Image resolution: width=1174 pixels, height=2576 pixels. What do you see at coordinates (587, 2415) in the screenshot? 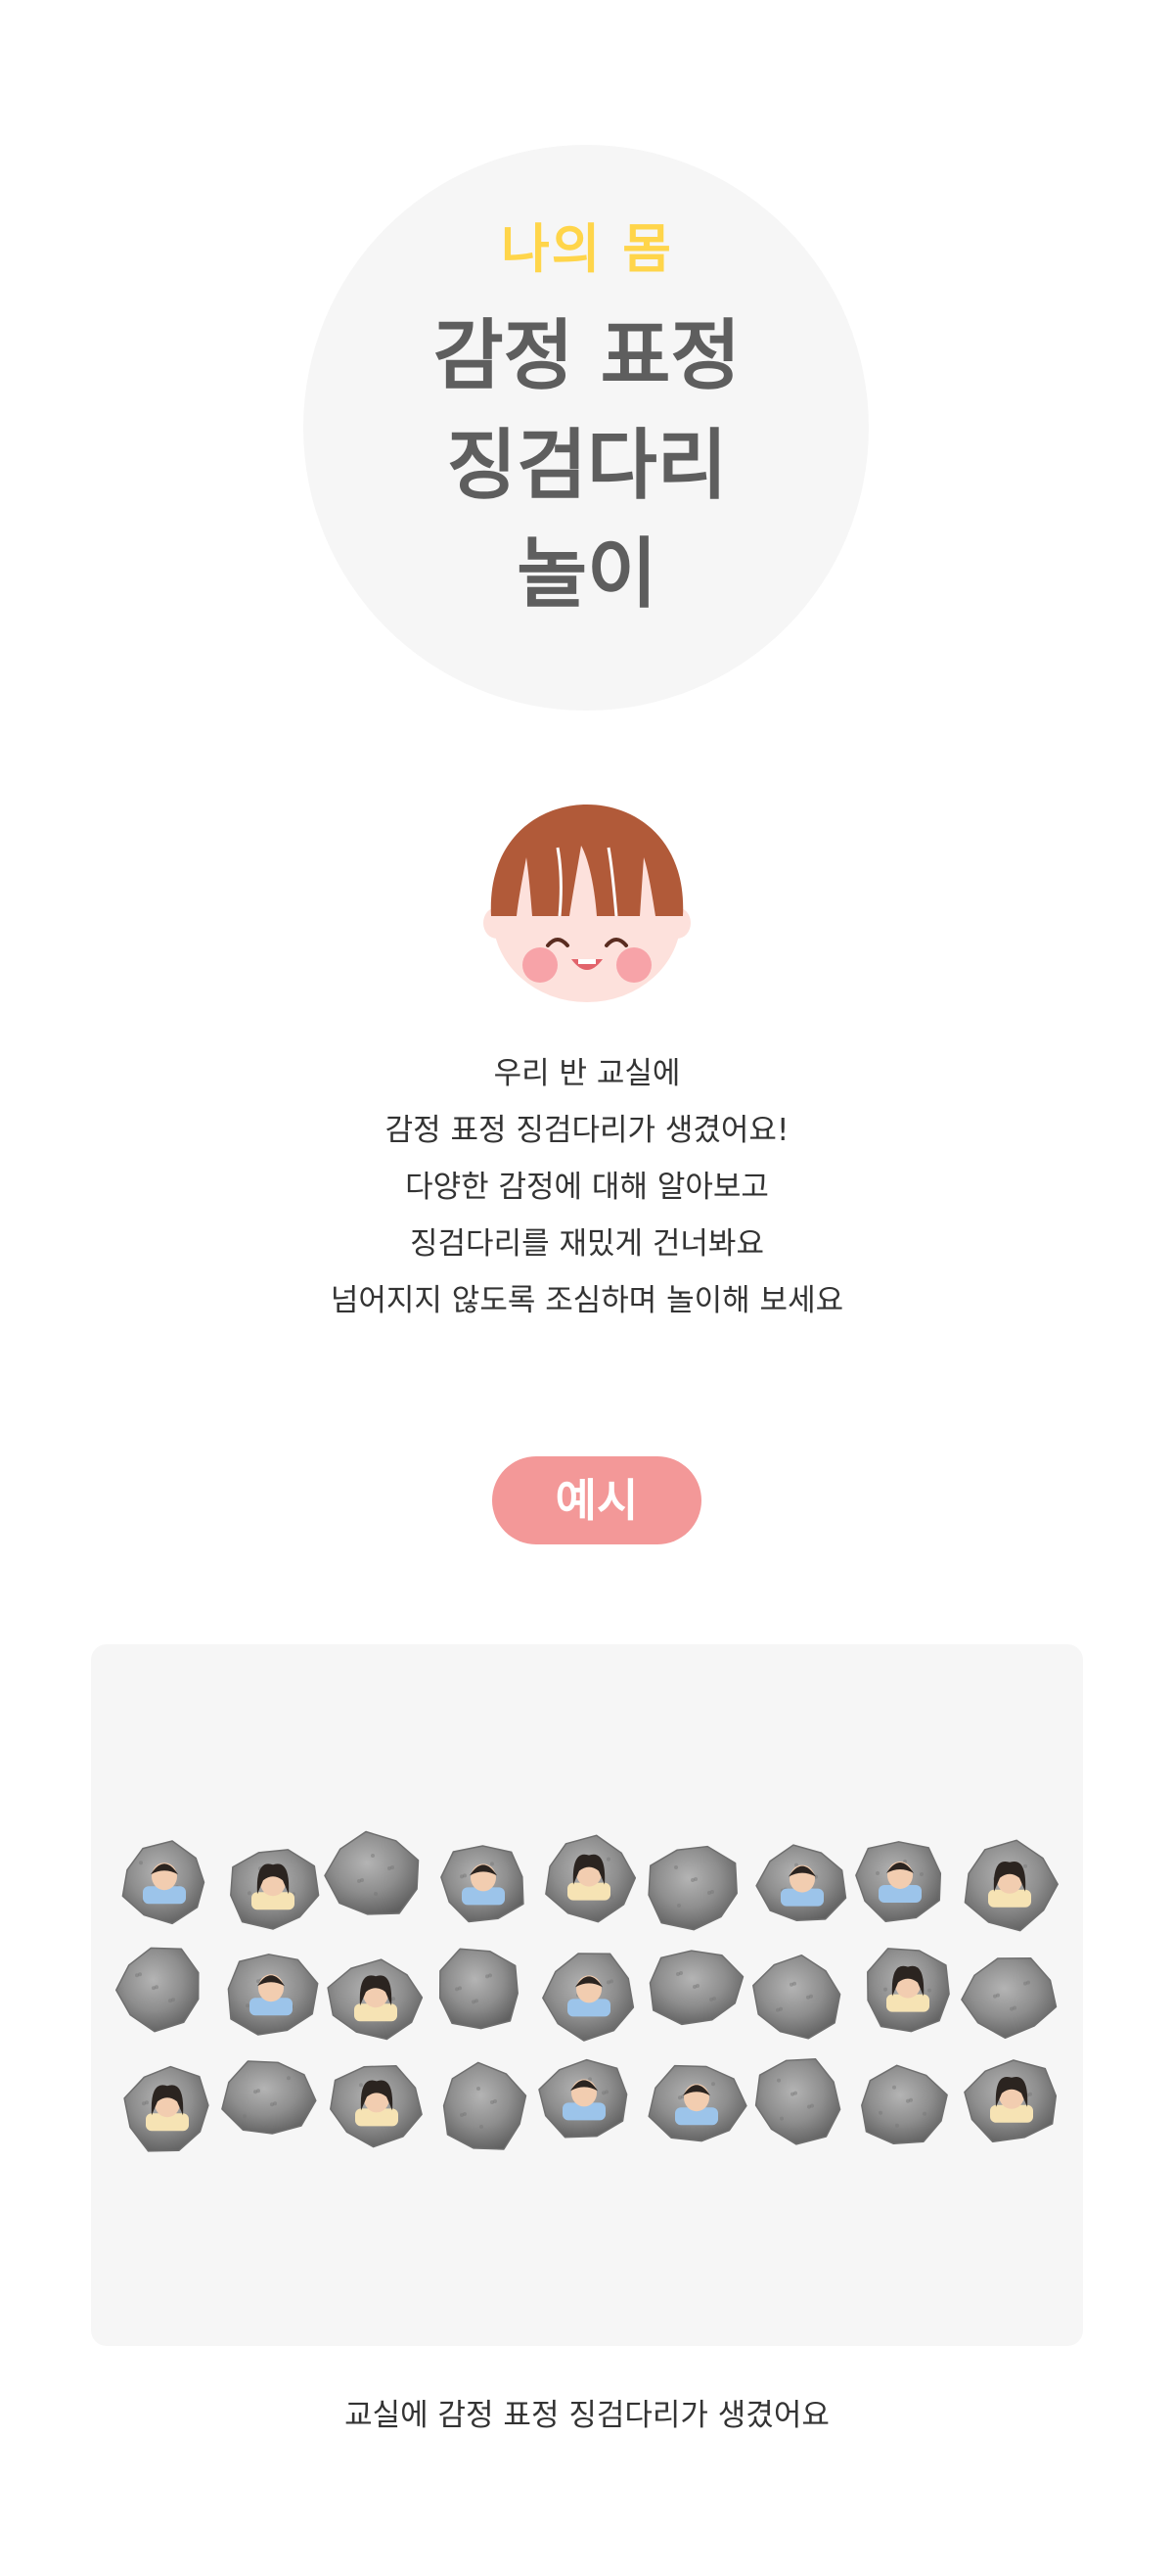
I see `gallery-caption: 교실에 감정 표정 징검다리가 생겼어요` at bounding box center [587, 2415].